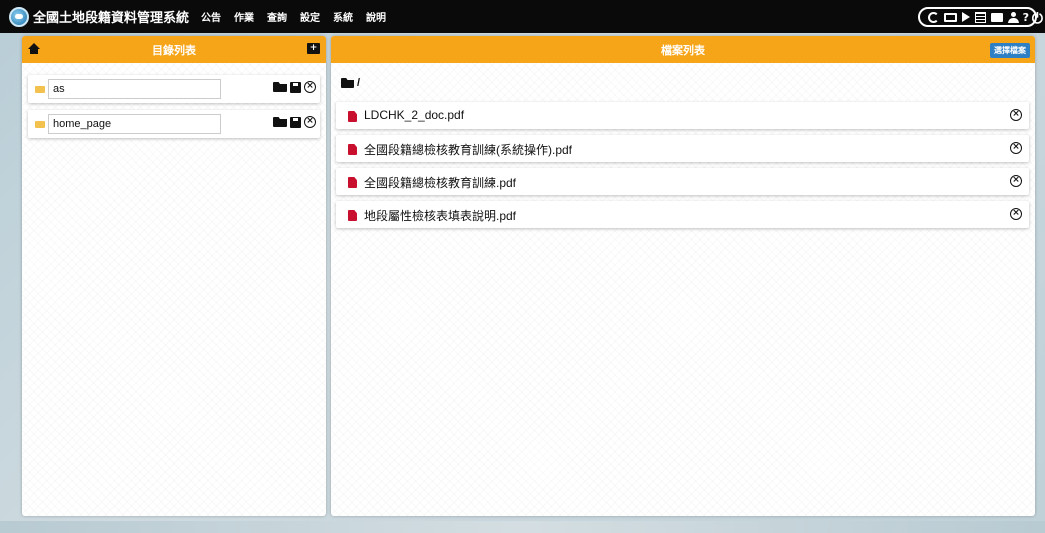  What do you see at coordinates (440, 182) in the screenshot?
I see `file-name-link: 全國段籍總檢核教育訓練.pdf` at bounding box center [440, 182].